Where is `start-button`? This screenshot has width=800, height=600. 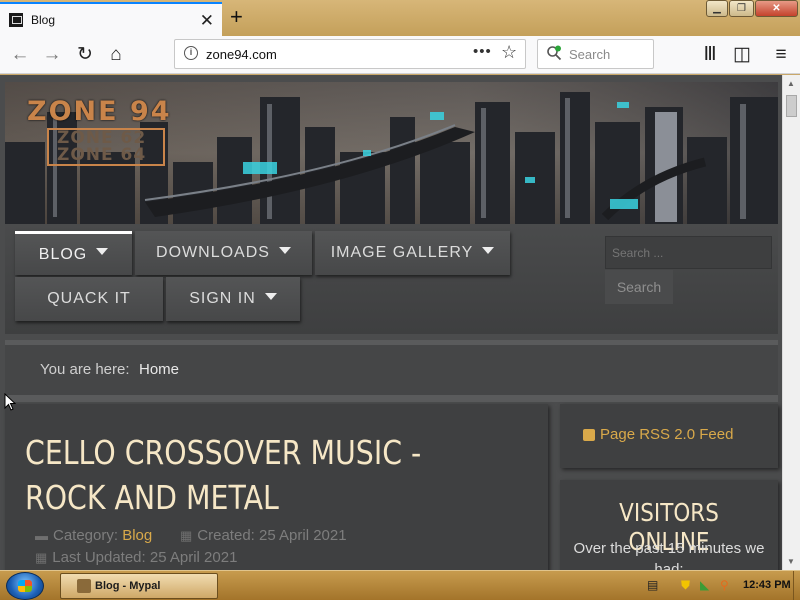
start-button is located at coordinates (25, 586).